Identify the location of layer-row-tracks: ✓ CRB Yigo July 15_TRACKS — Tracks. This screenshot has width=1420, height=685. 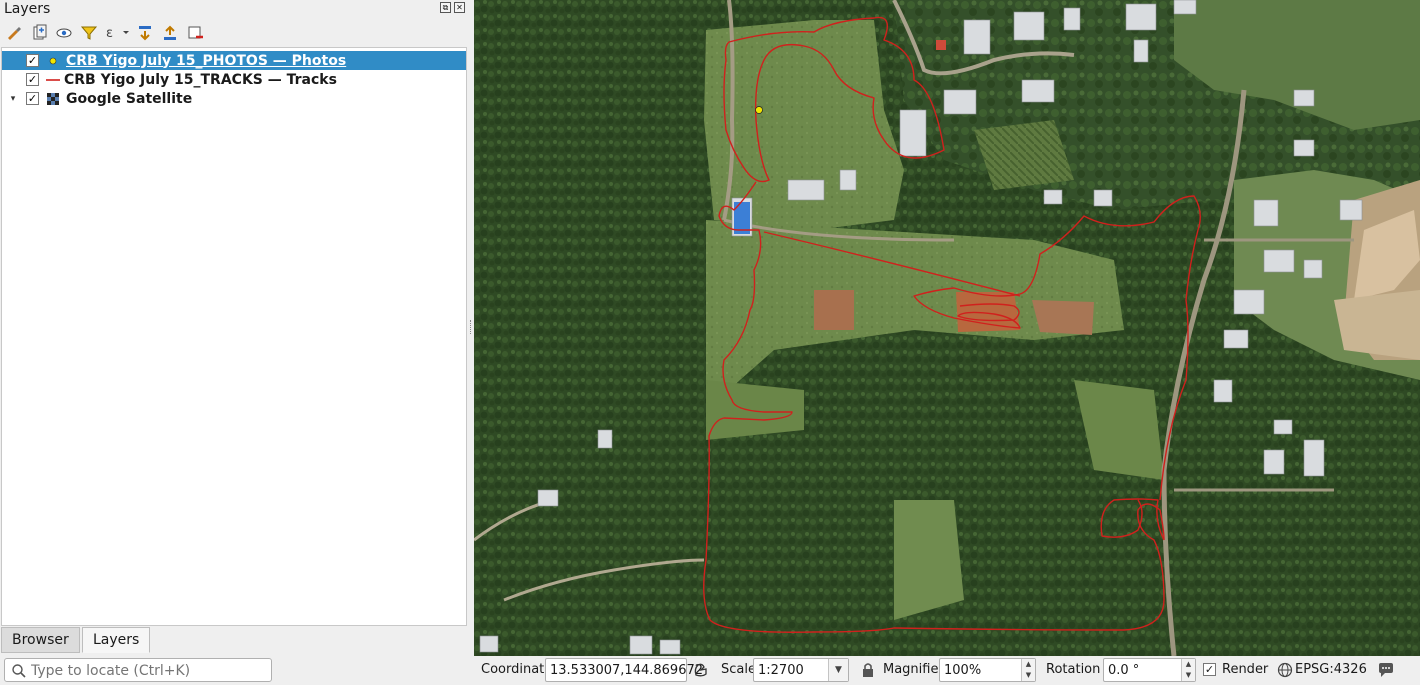
(234, 79).